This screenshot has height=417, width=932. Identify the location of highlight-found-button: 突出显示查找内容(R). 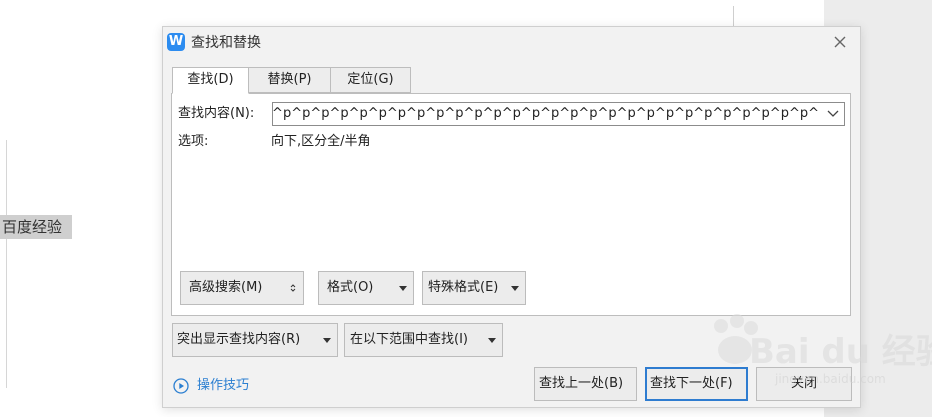
(255, 340).